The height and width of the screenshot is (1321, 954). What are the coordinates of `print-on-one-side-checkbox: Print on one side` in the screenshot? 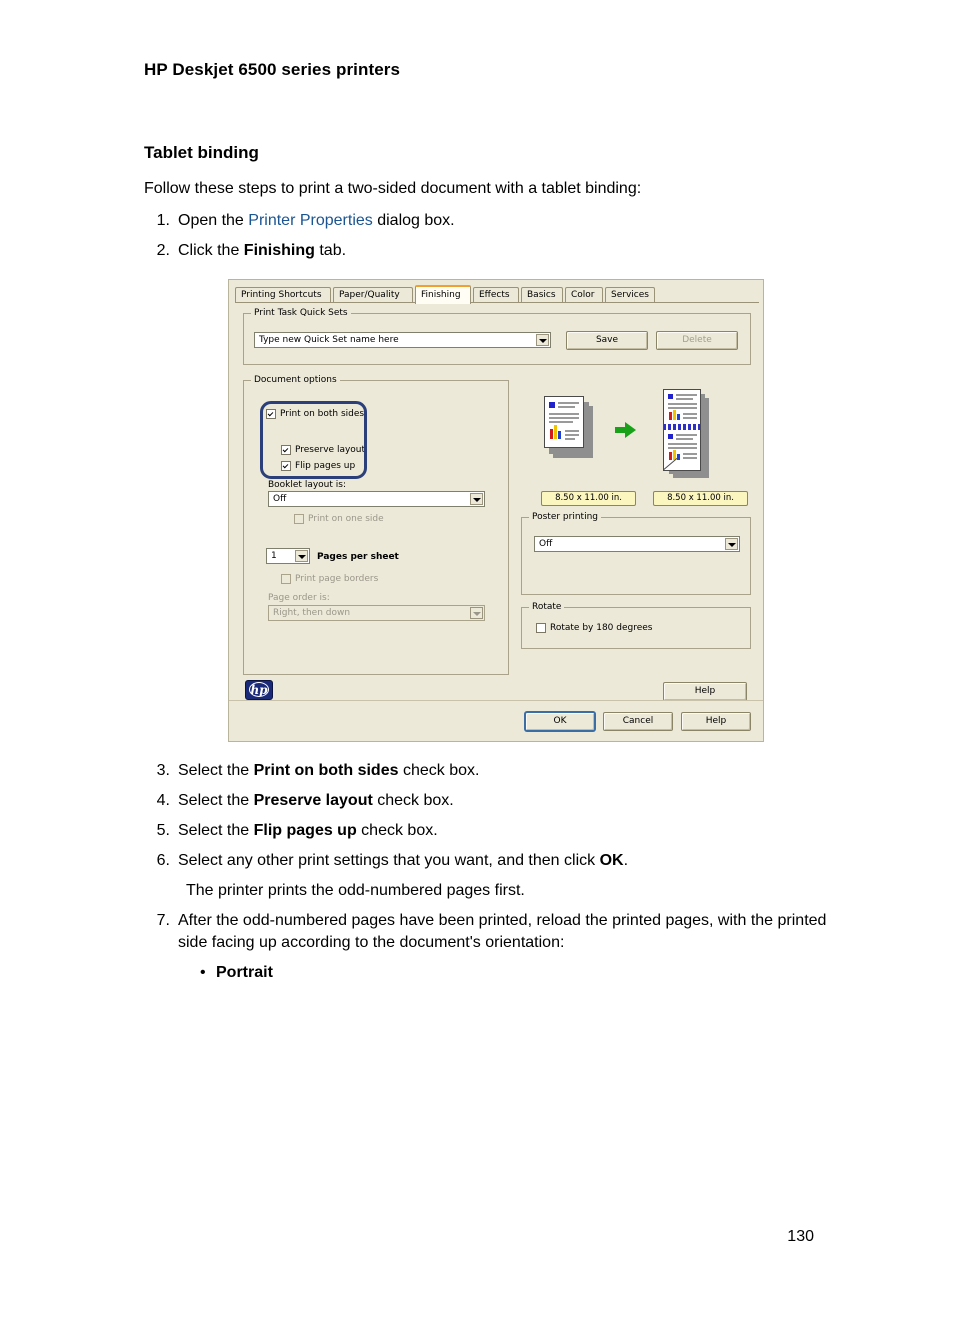 It's located at (339, 519).